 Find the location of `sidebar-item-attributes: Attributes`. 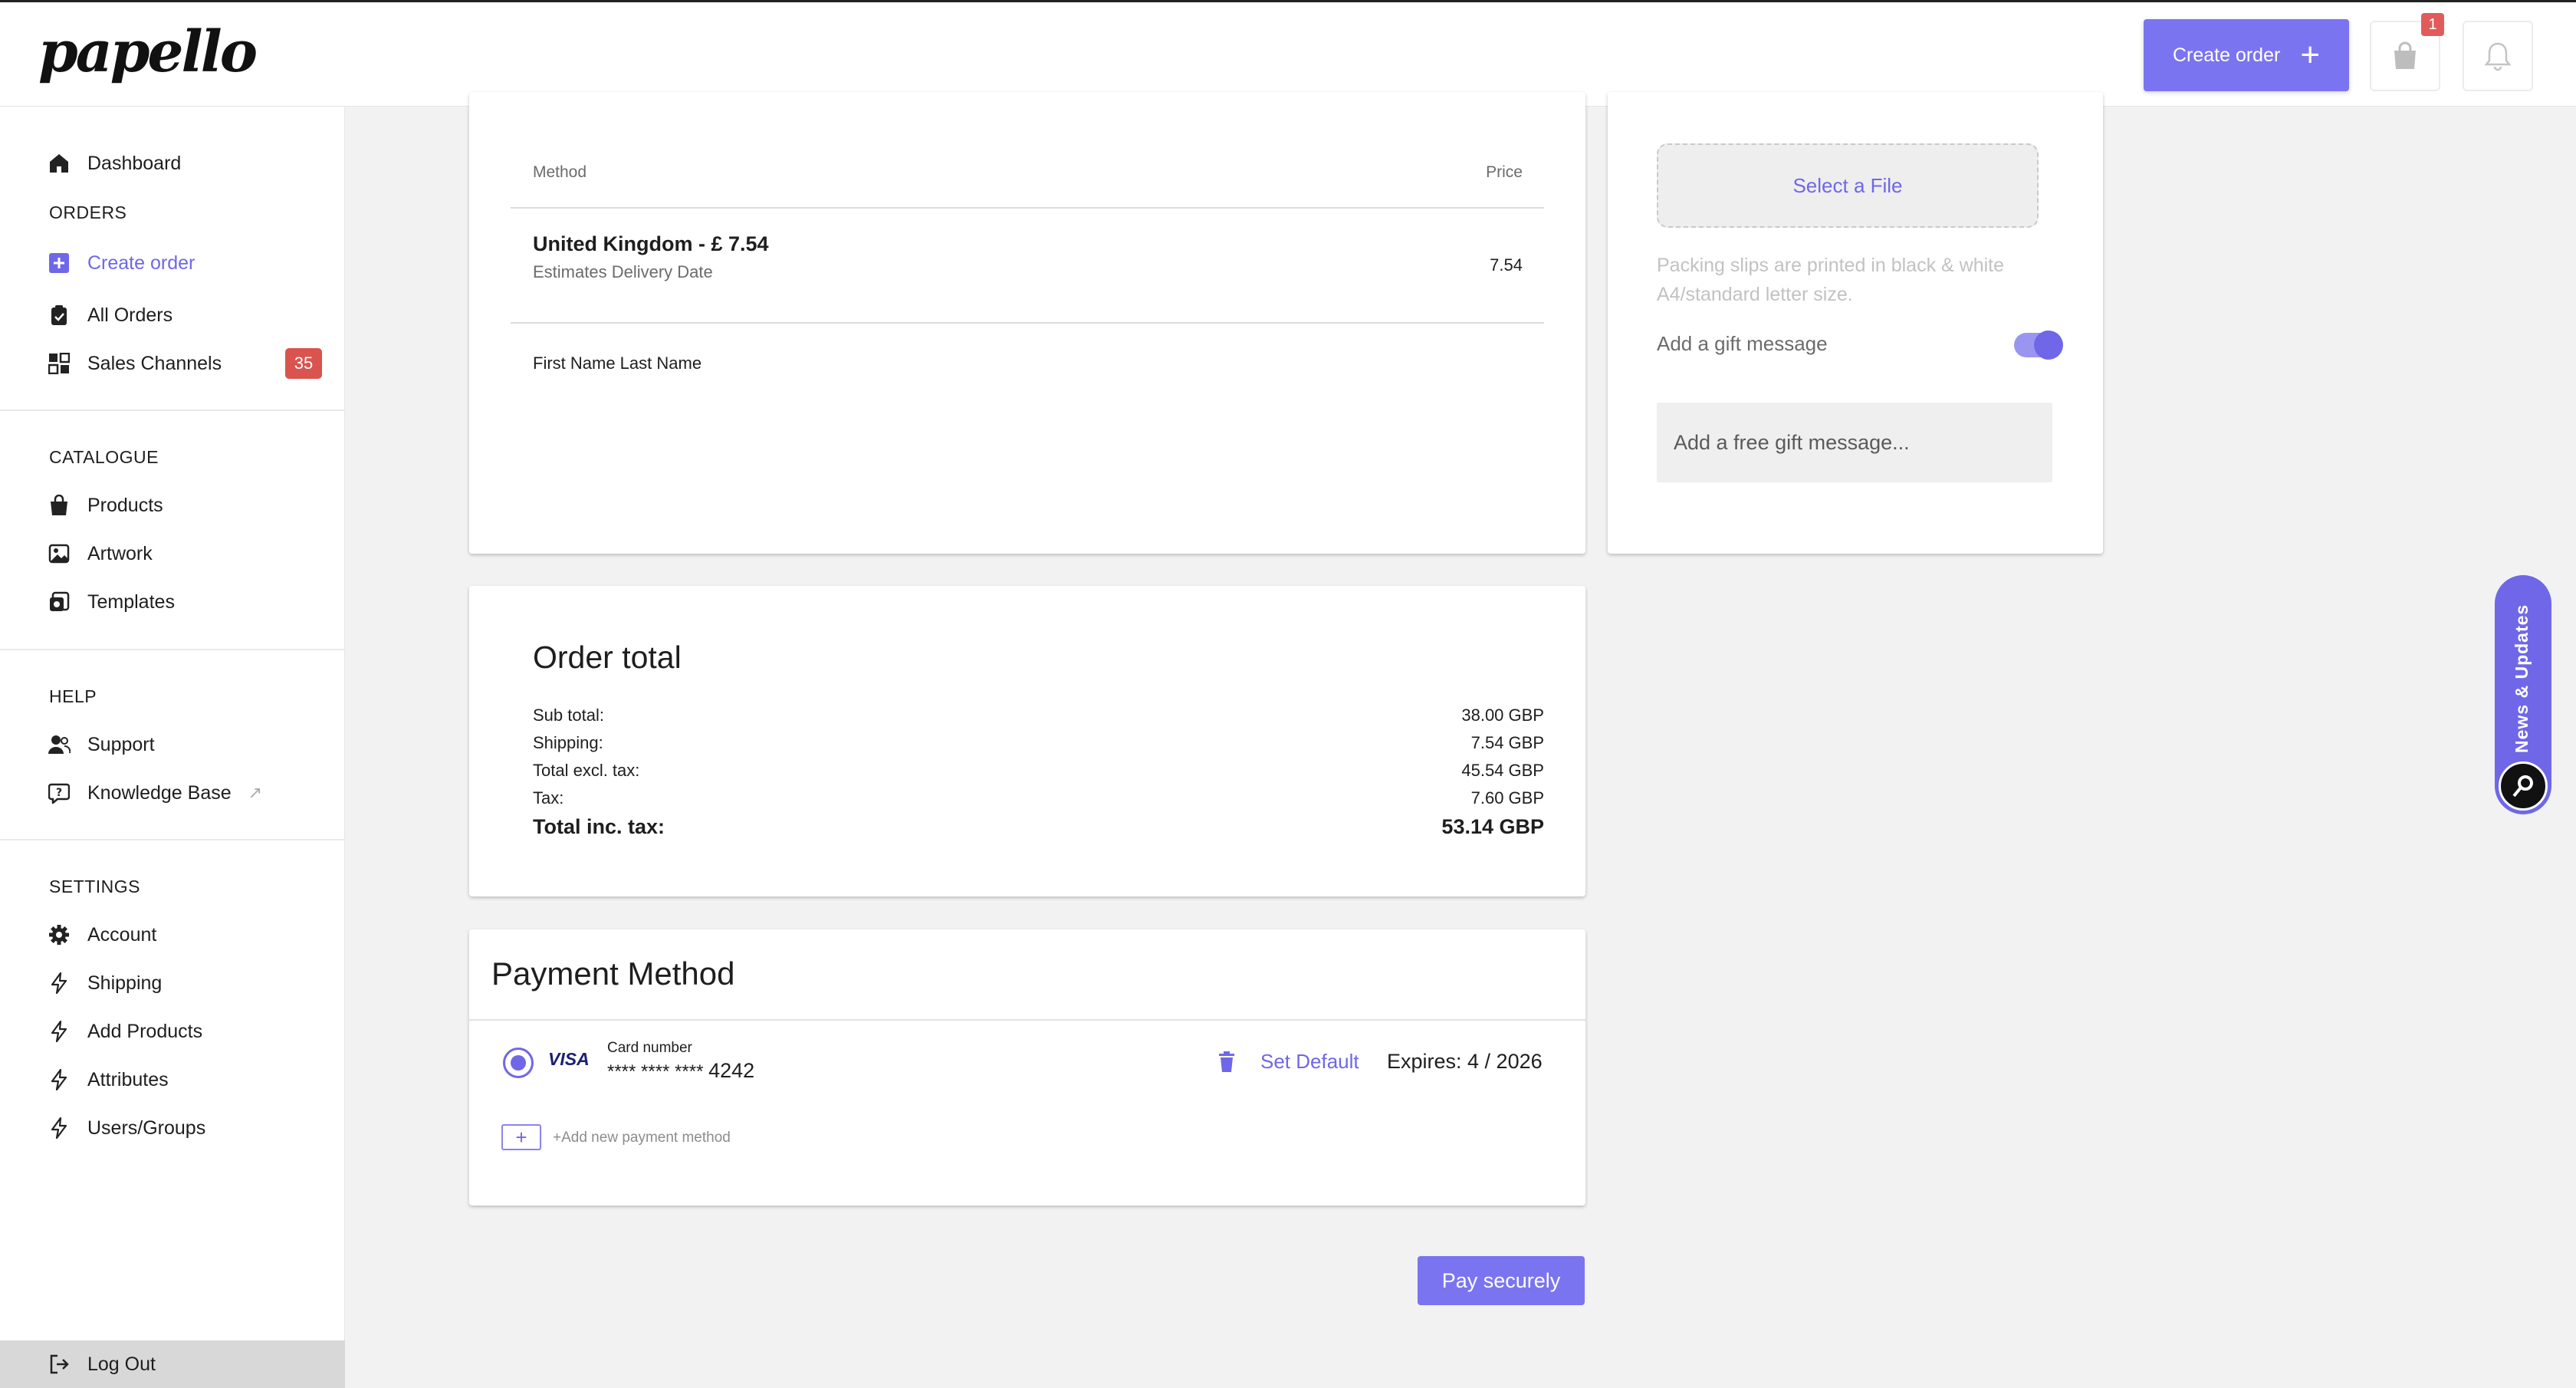

sidebar-item-attributes: Attributes is located at coordinates (108, 1079).